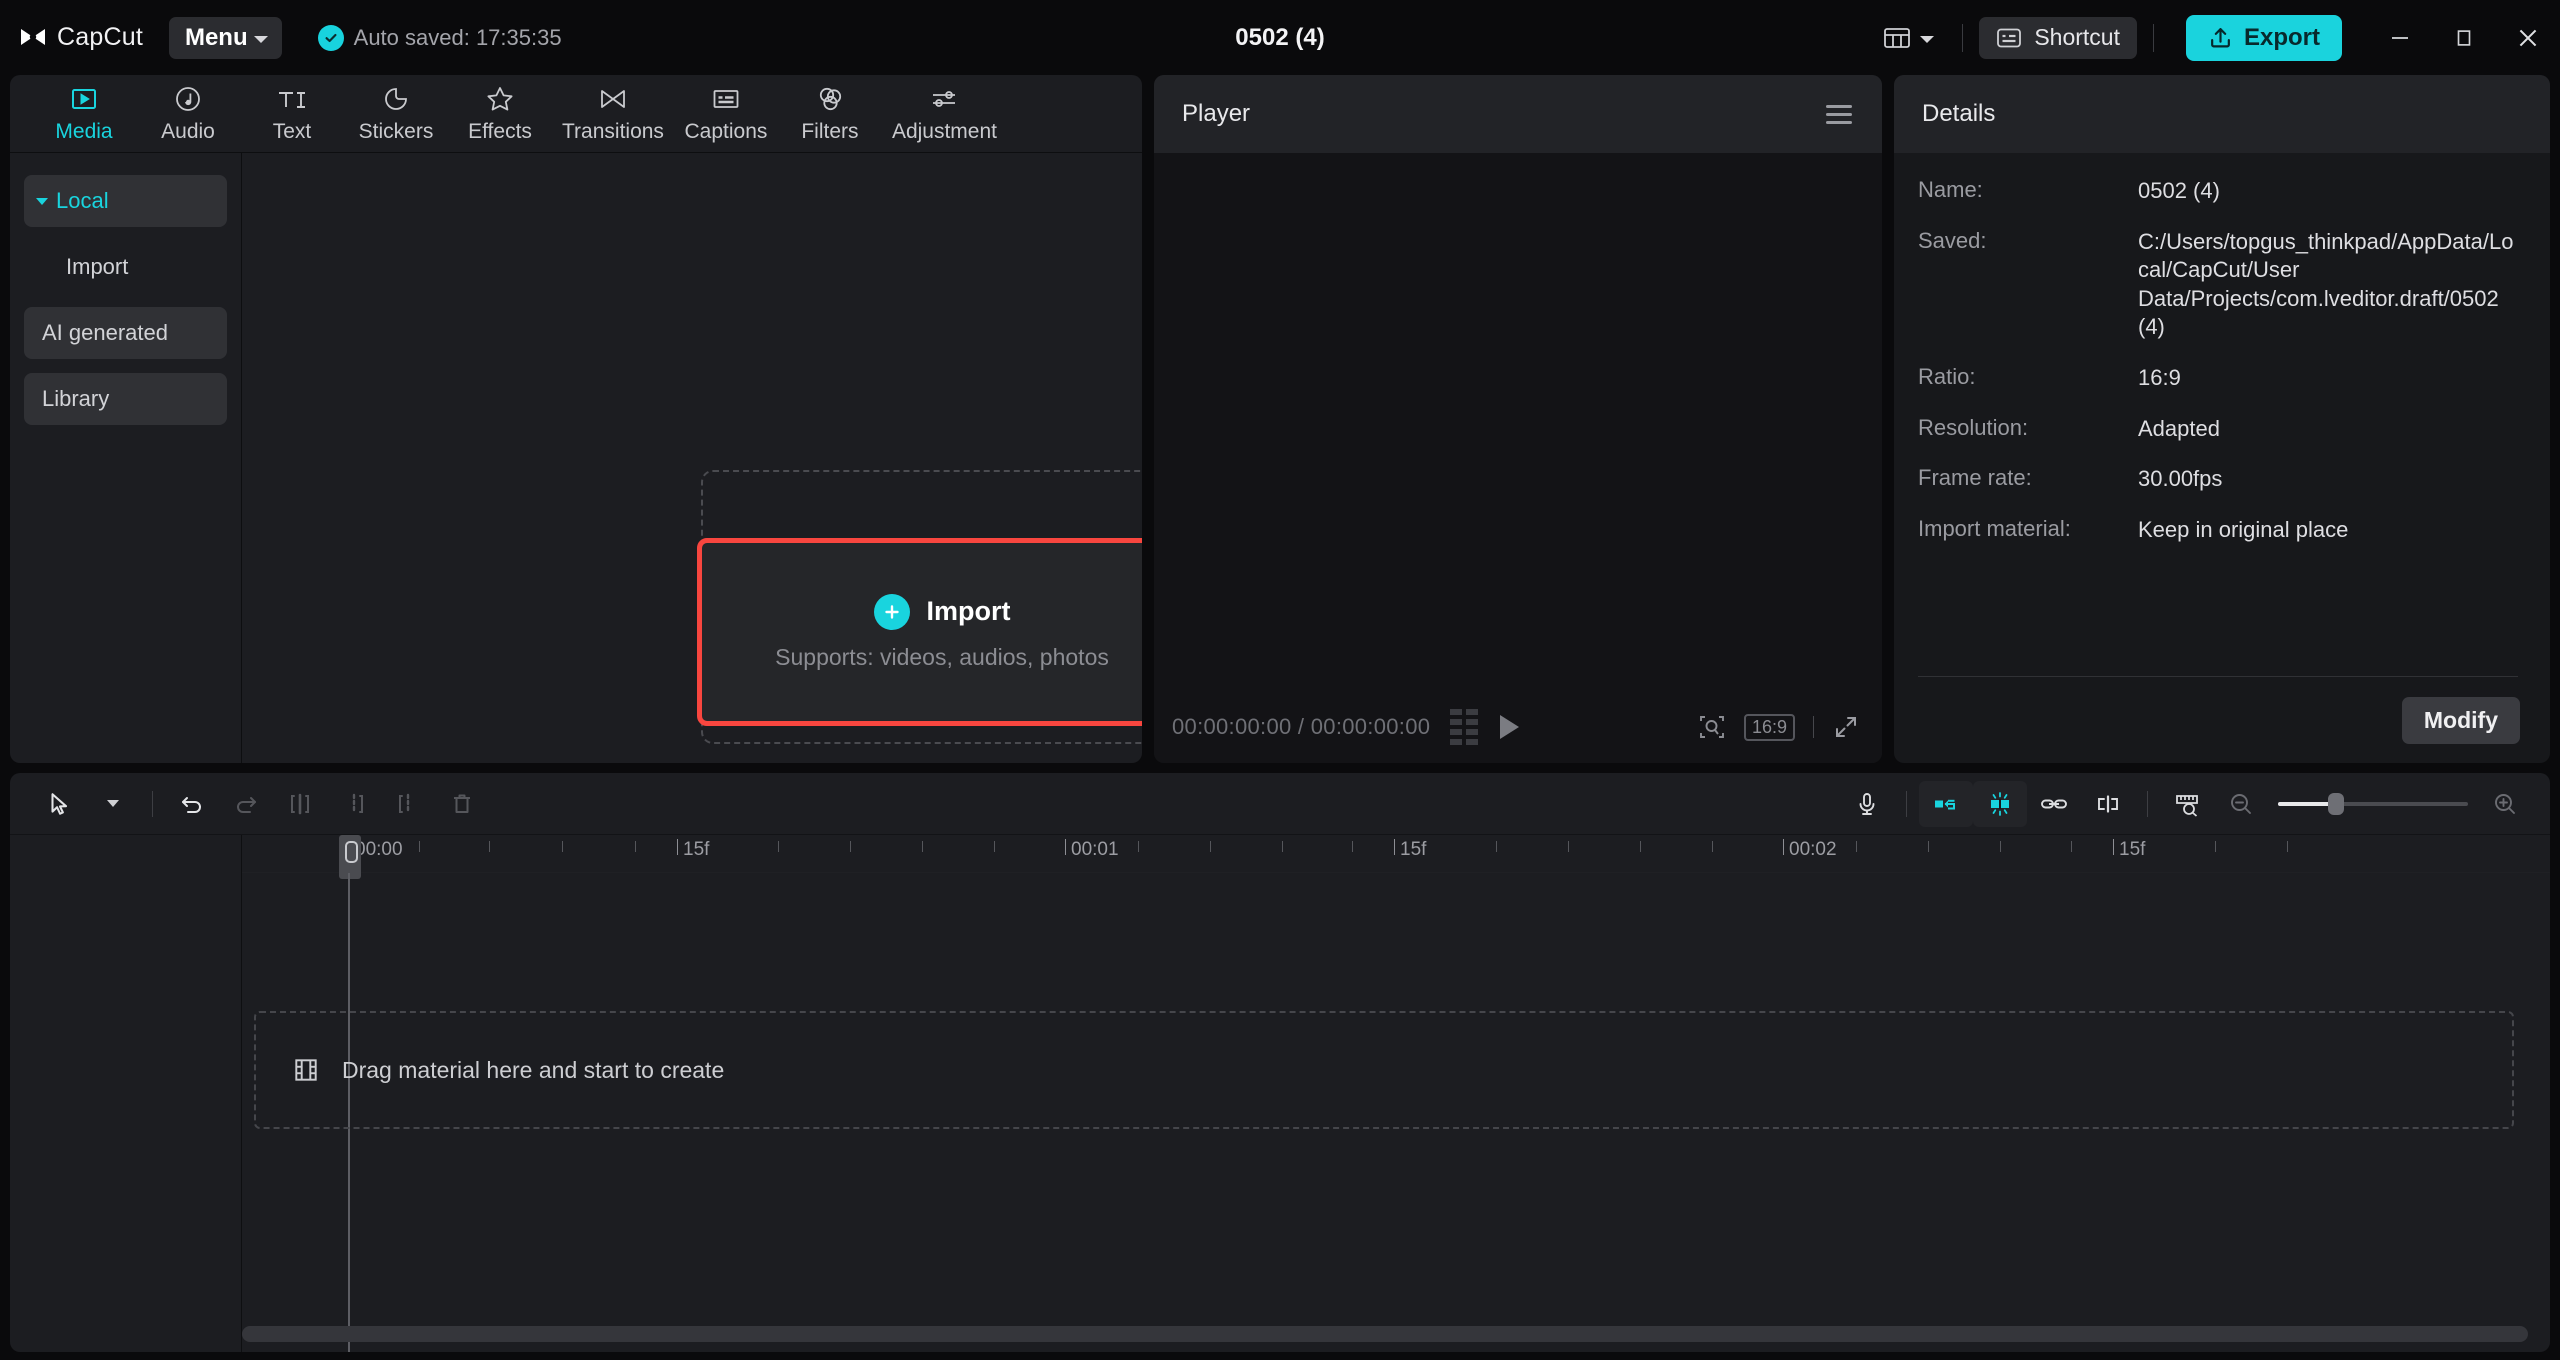  I want to click on brand: CapCut, so click(80, 38).